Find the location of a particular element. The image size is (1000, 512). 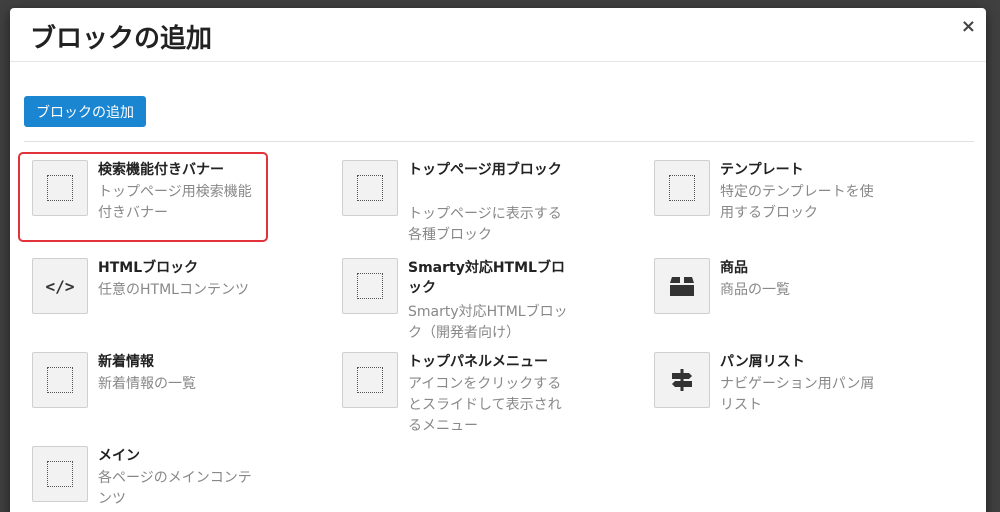

block-item-main: メイン 各ページのメインコンテンツ is located at coordinates (145, 476).